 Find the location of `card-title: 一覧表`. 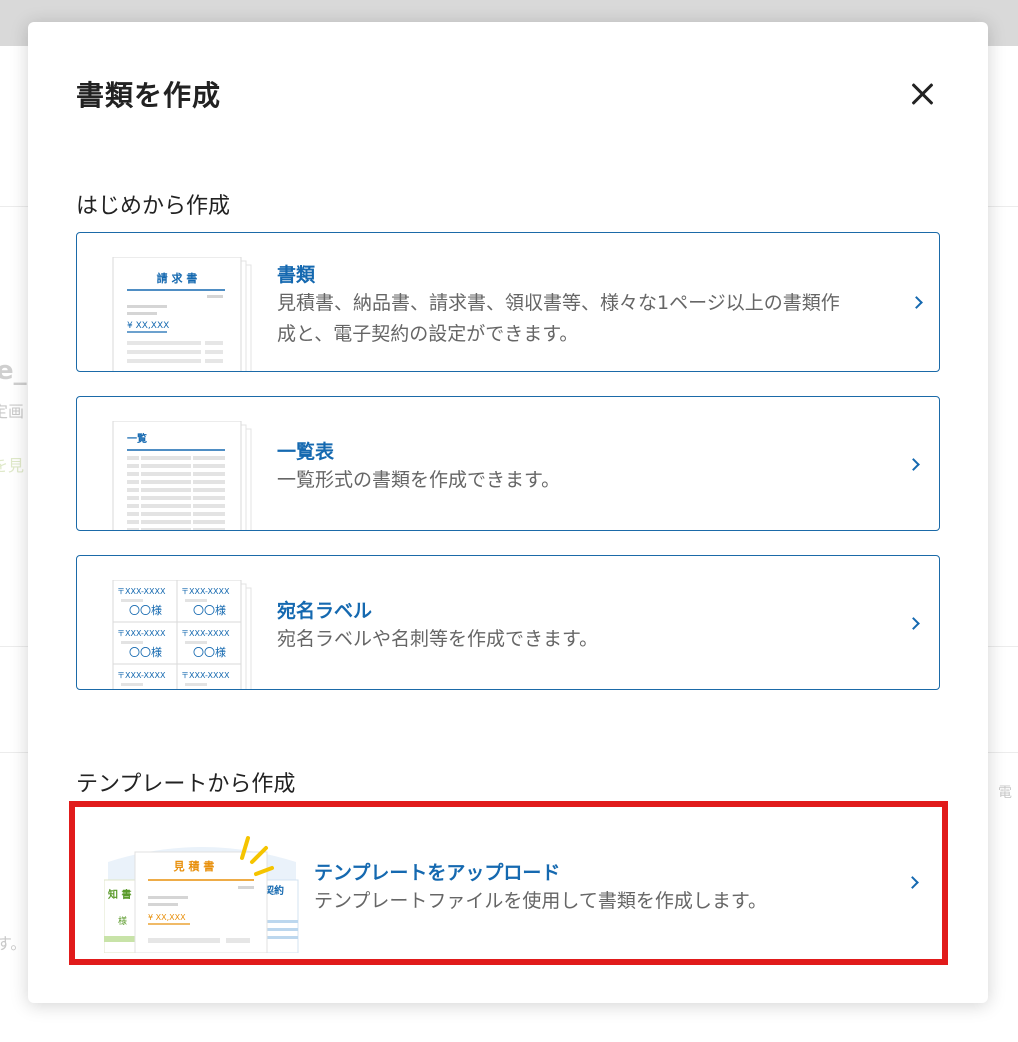

card-title: 一覧表 is located at coordinates (306, 452).